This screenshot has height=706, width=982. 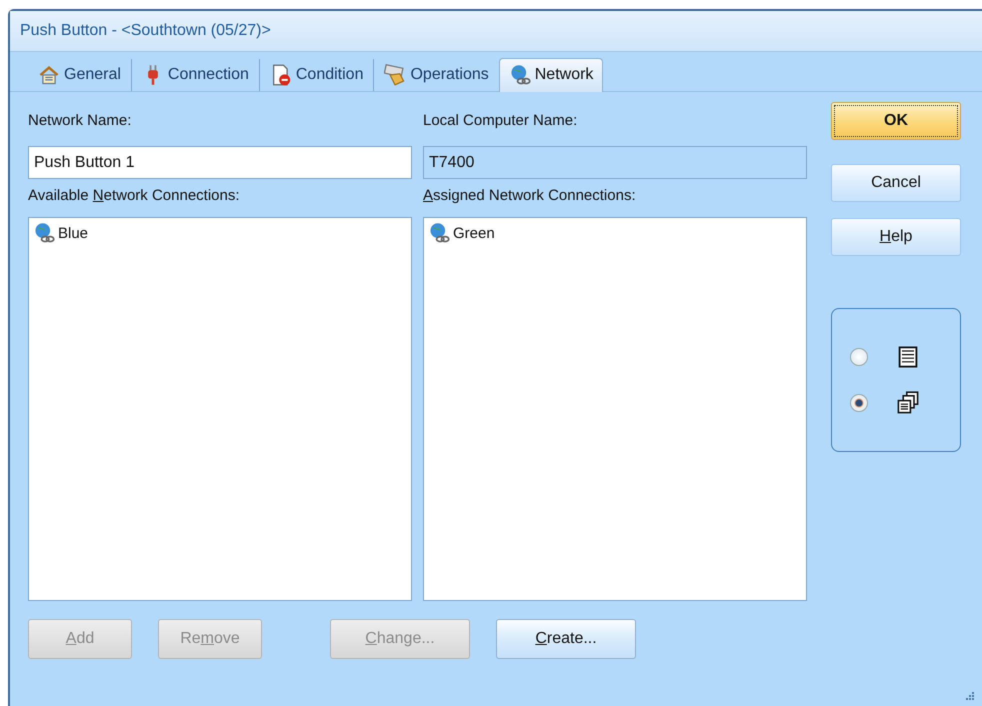 I want to click on field-label: Local Computer Name:, so click(x=500, y=121).